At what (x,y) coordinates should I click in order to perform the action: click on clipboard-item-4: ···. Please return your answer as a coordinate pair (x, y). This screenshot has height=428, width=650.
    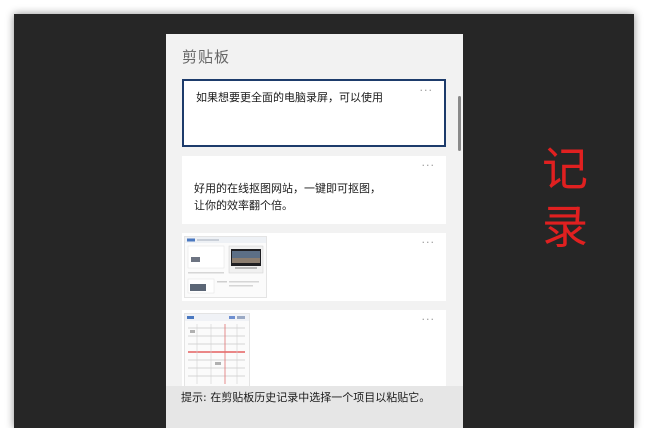
    Looking at the image, I should click on (314, 348).